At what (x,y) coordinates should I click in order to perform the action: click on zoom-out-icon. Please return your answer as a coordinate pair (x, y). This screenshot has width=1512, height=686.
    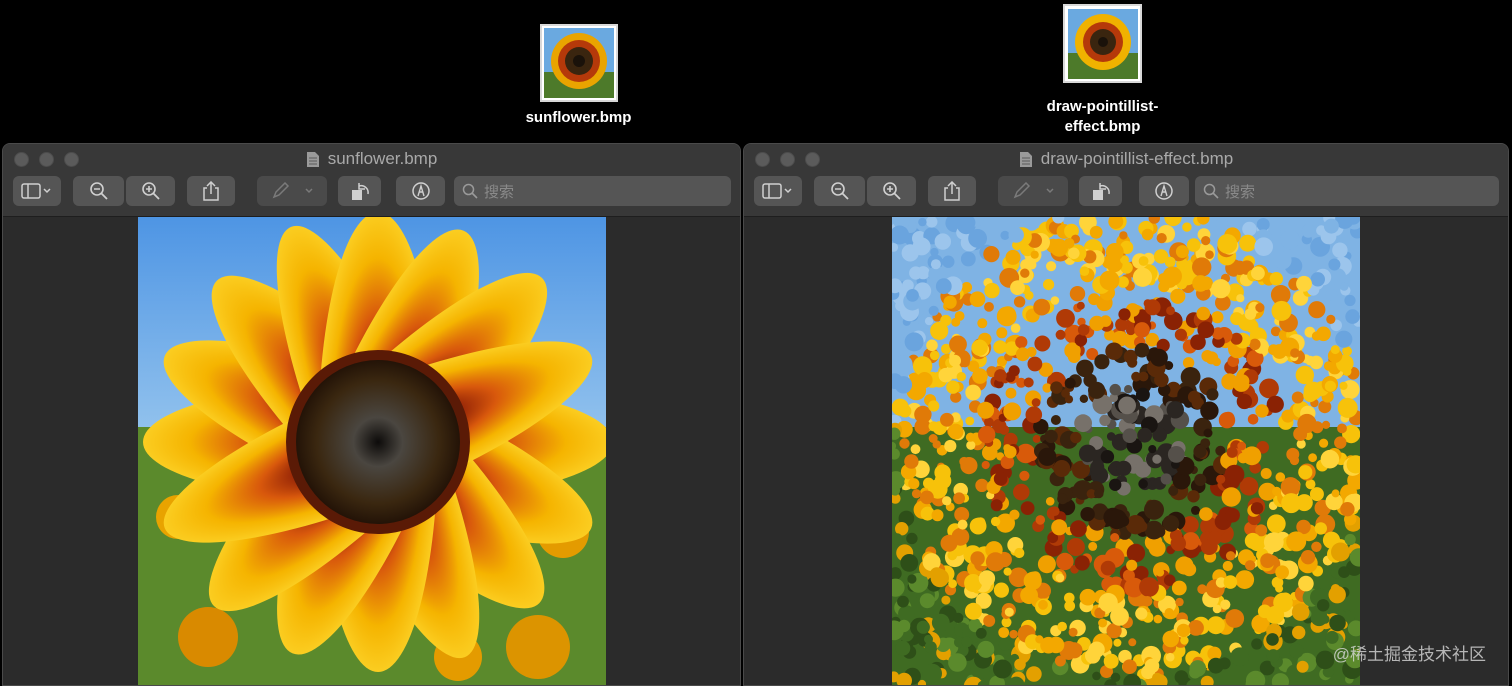
    Looking at the image, I should click on (98, 191).